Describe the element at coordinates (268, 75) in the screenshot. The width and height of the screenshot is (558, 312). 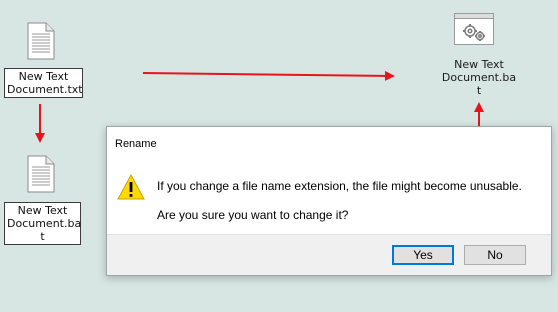
I see `arrow-right` at that location.